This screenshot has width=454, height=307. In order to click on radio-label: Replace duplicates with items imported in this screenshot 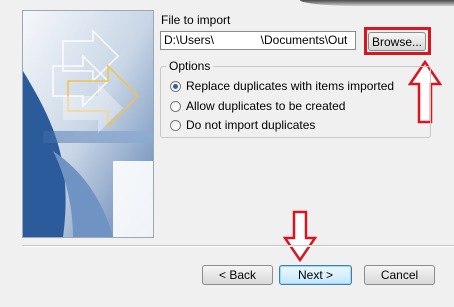, I will do `click(290, 86)`.